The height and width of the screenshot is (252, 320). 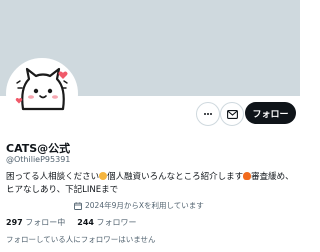 I want to click on message-button, so click(x=232, y=114).